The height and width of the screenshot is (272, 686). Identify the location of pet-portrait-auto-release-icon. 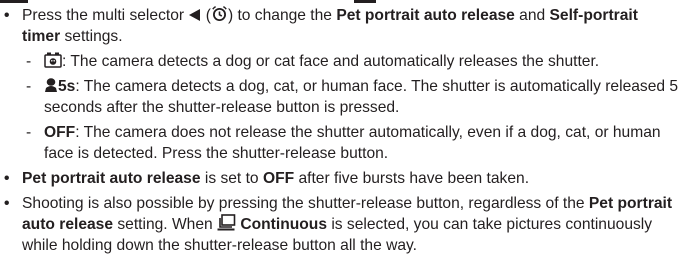
(53, 60).